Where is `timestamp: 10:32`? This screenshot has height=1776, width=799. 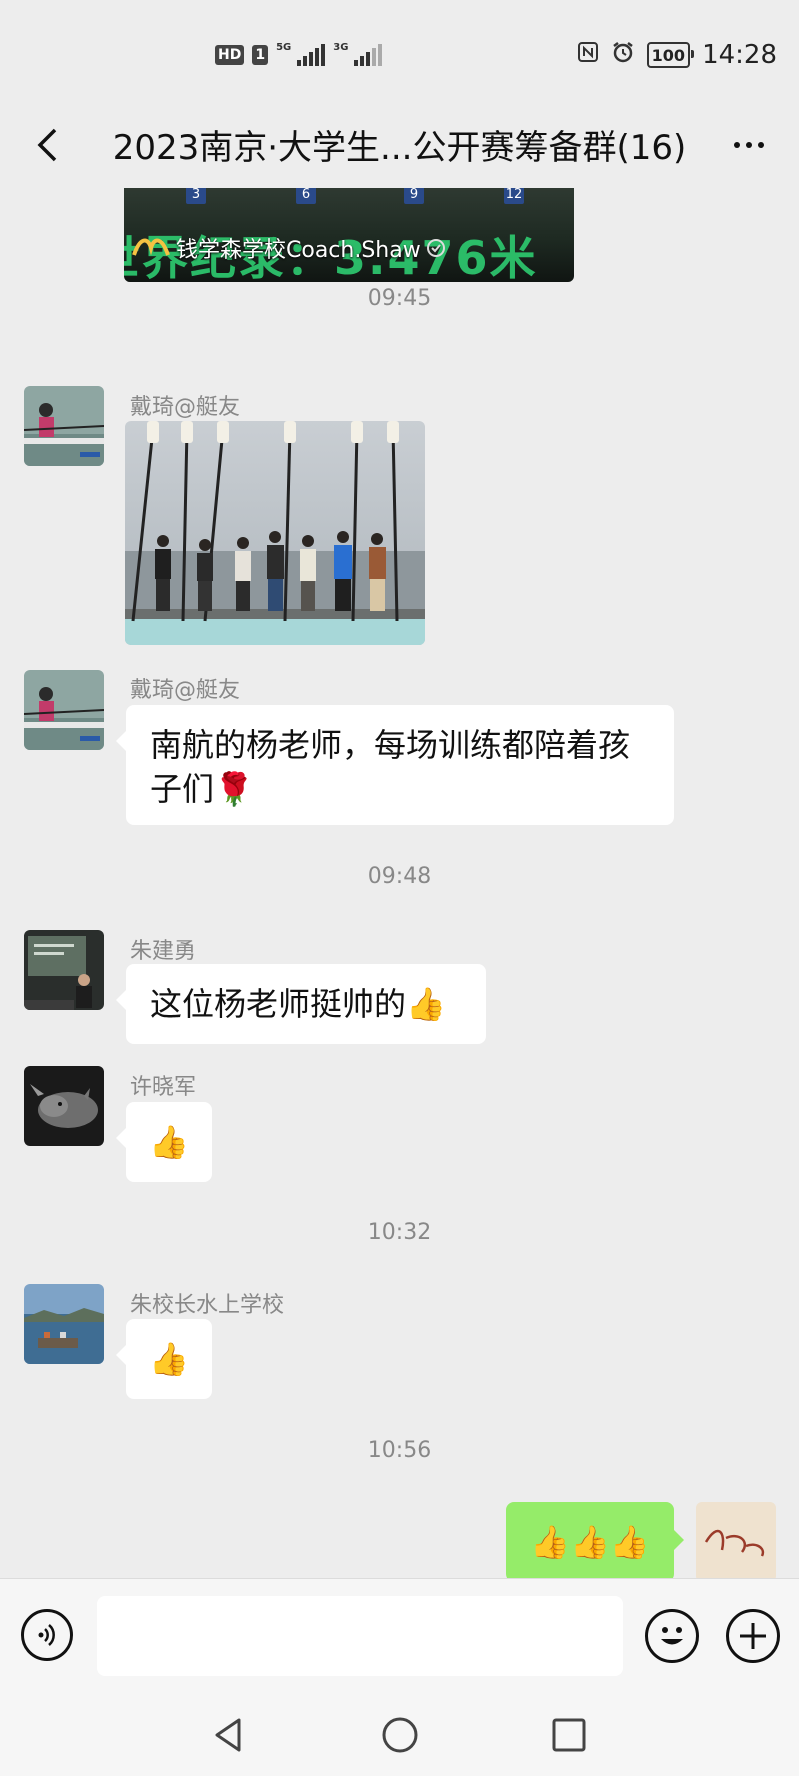 timestamp: 10:32 is located at coordinates (399, 1232).